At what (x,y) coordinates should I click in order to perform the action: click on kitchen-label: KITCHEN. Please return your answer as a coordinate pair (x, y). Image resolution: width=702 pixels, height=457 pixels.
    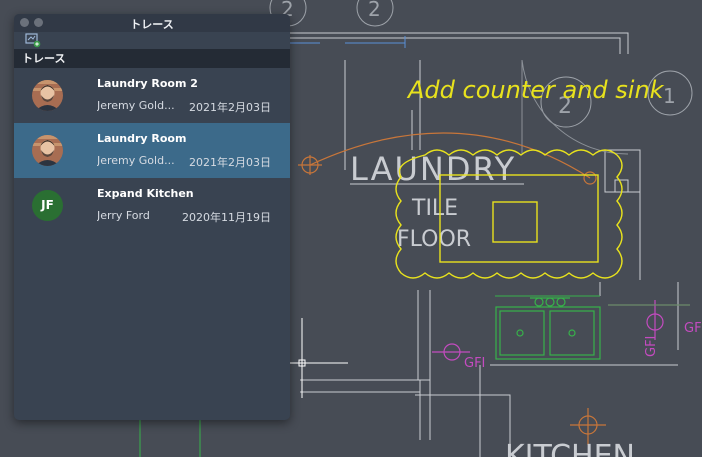
    Looking at the image, I should click on (570, 448).